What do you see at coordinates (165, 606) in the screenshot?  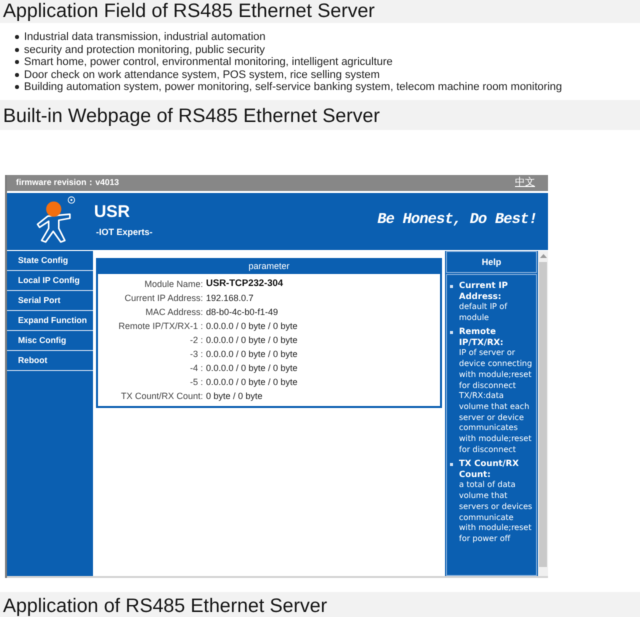 I see `section-heading: Application of RS485 Ethernet Server` at bounding box center [165, 606].